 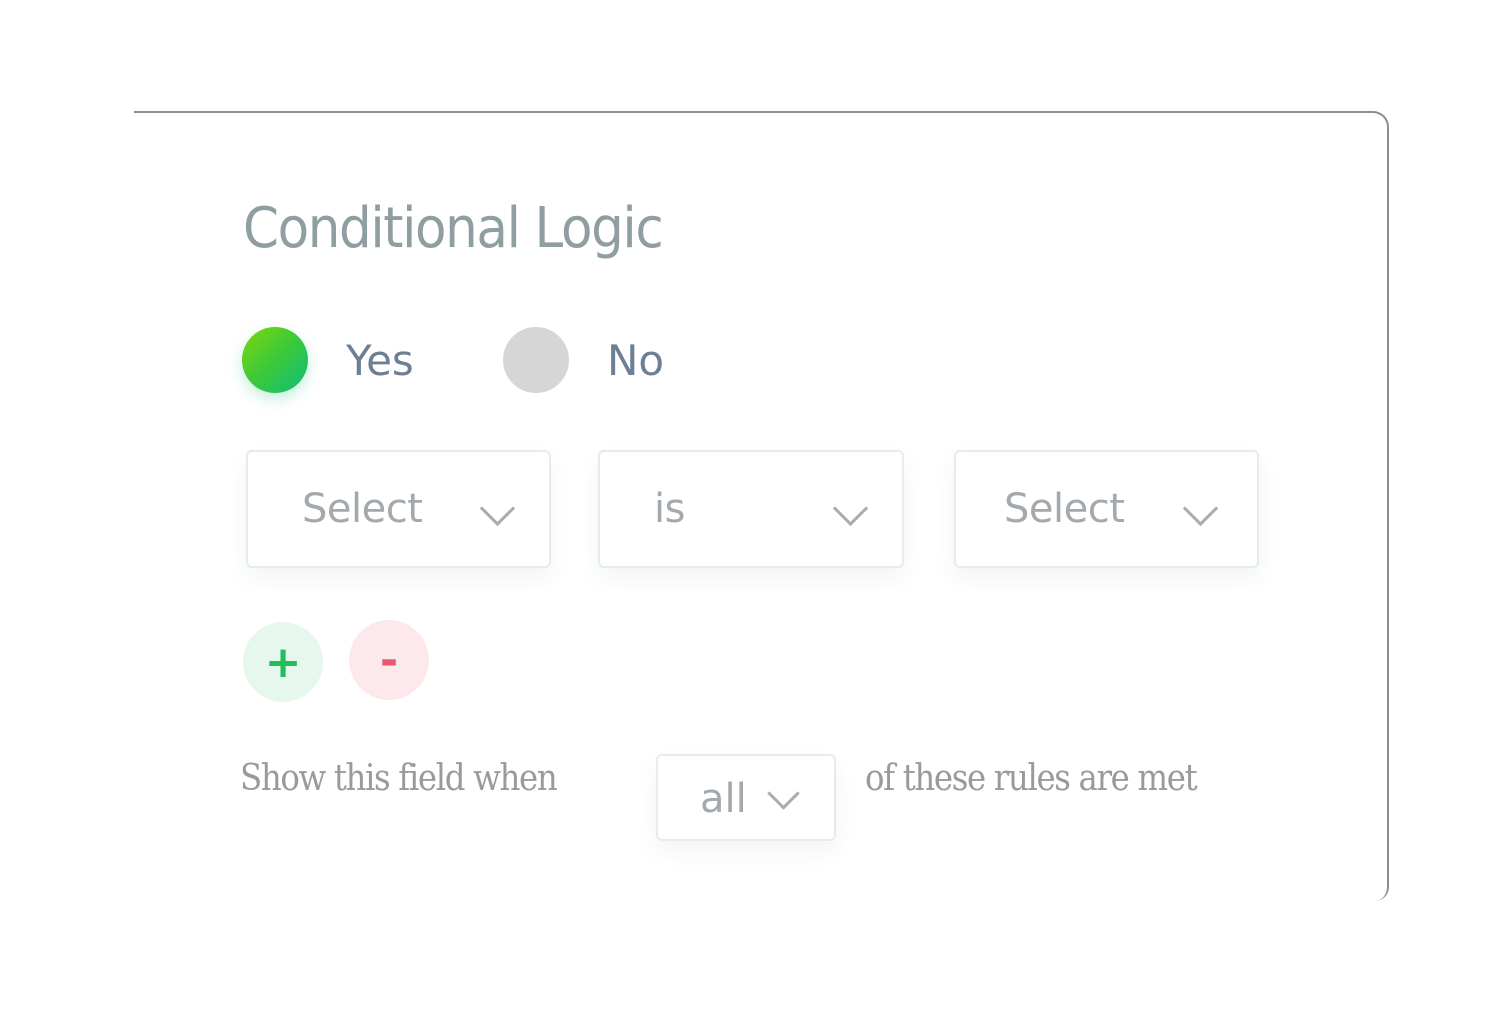 What do you see at coordinates (1064, 509) in the screenshot?
I see `value-select-value: Select` at bounding box center [1064, 509].